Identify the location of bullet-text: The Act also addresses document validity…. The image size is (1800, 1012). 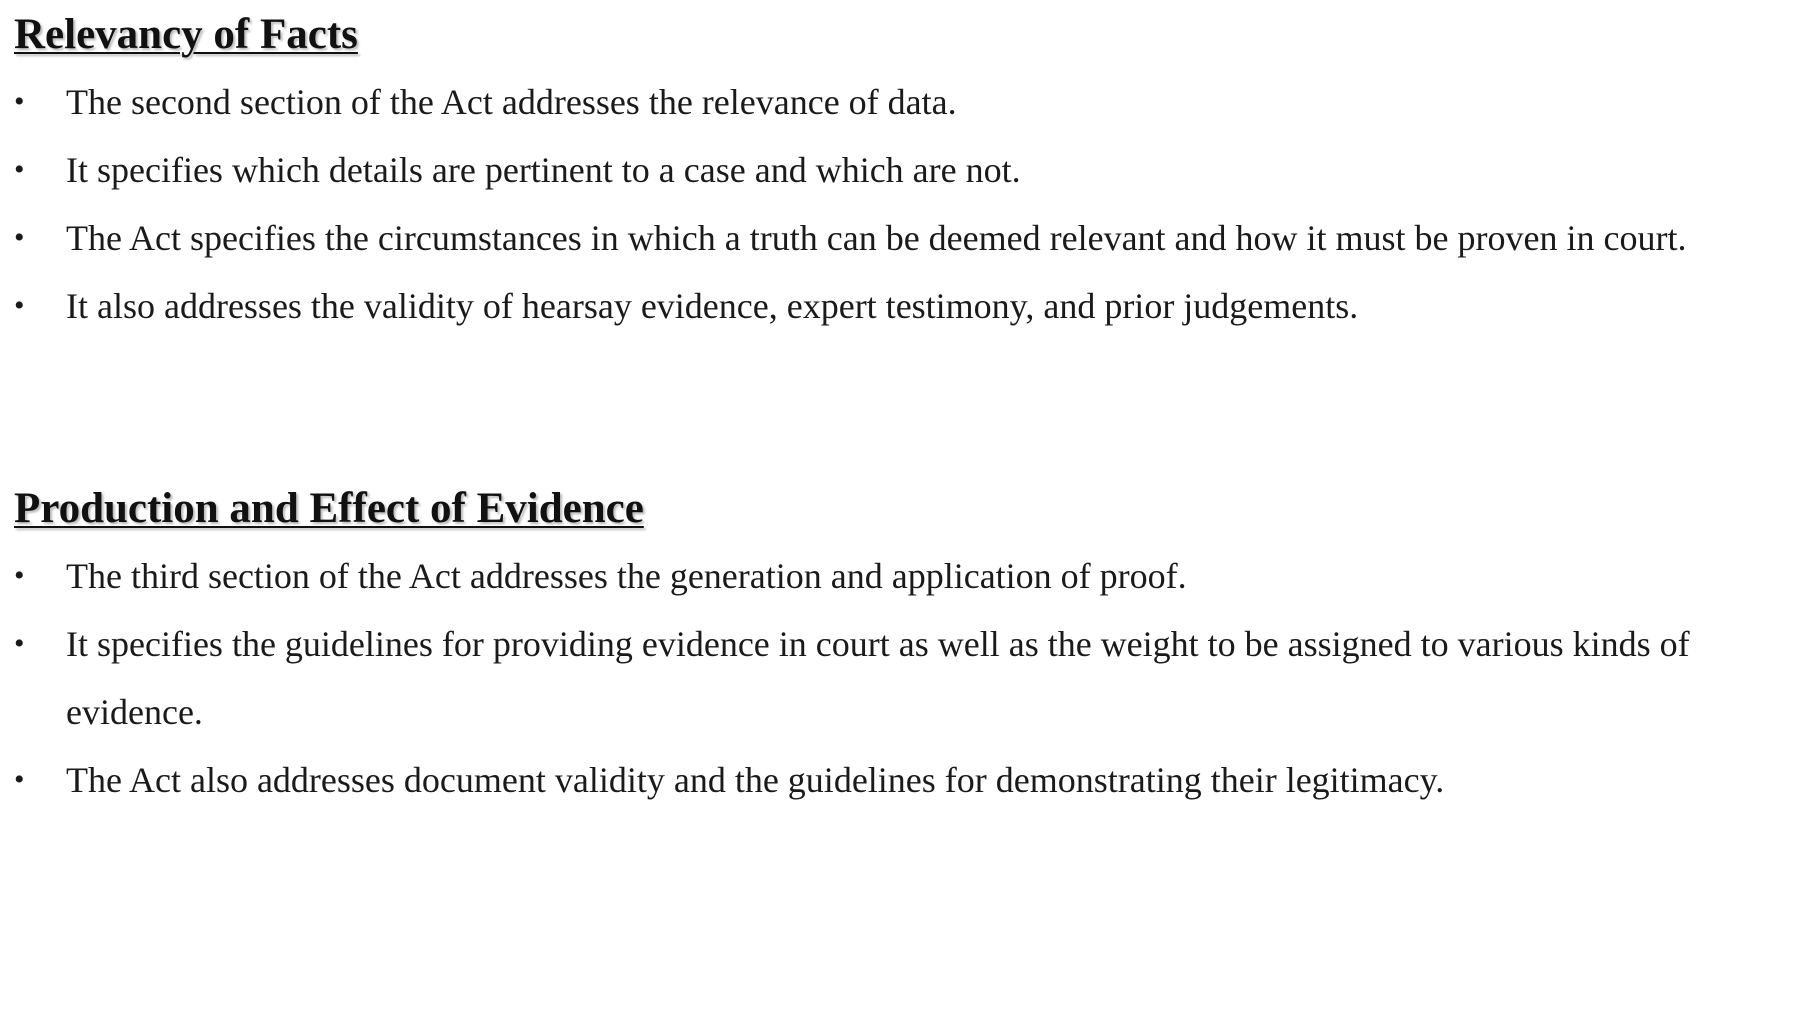
(755, 780).